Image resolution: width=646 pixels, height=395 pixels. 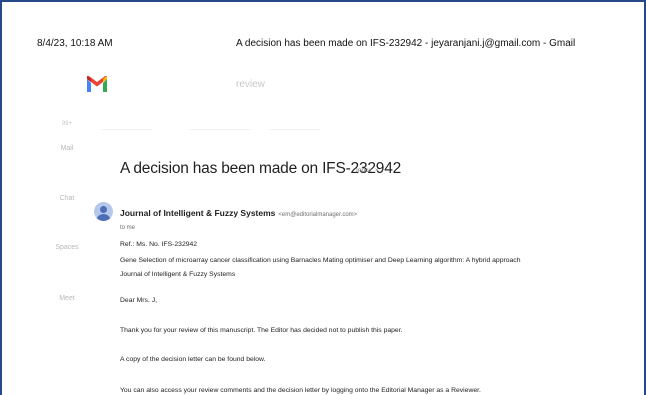 What do you see at coordinates (318, 215) in the screenshot?
I see `sender-email: <em@editorialmanager.com>` at bounding box center [318, 215].